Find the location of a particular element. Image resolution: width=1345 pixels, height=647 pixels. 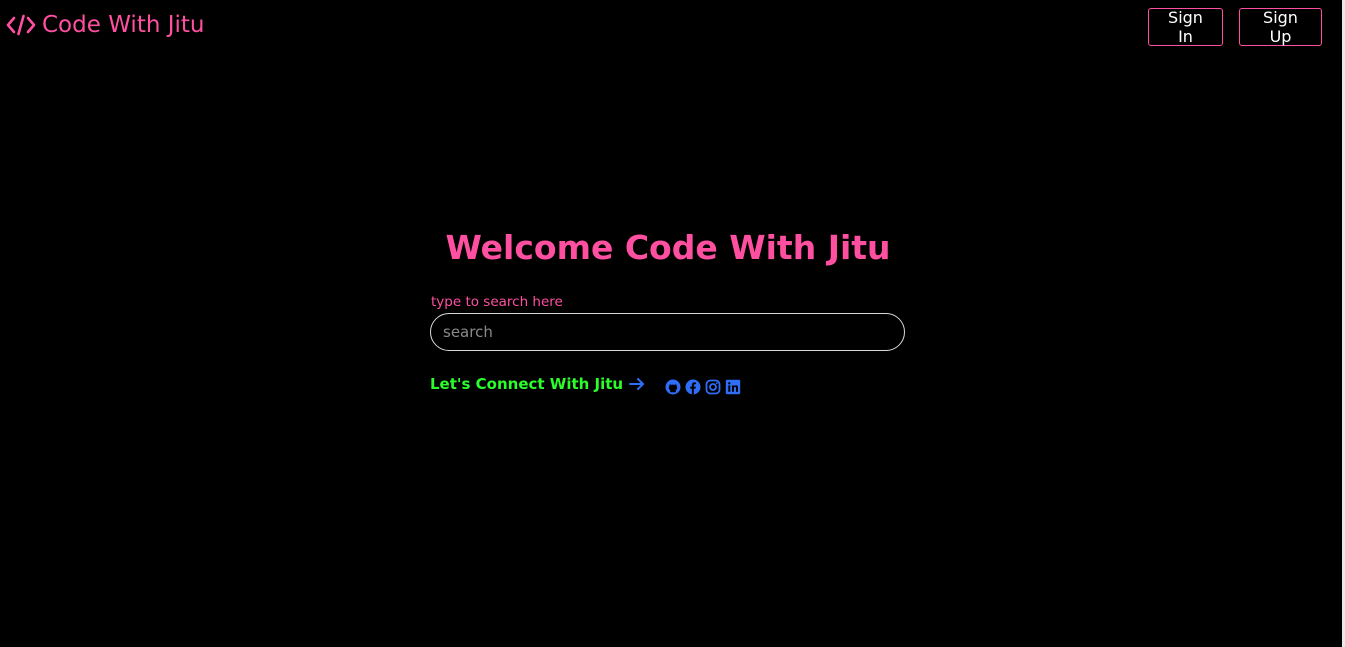

linkedin-icon is located at coordinates (733, 387).